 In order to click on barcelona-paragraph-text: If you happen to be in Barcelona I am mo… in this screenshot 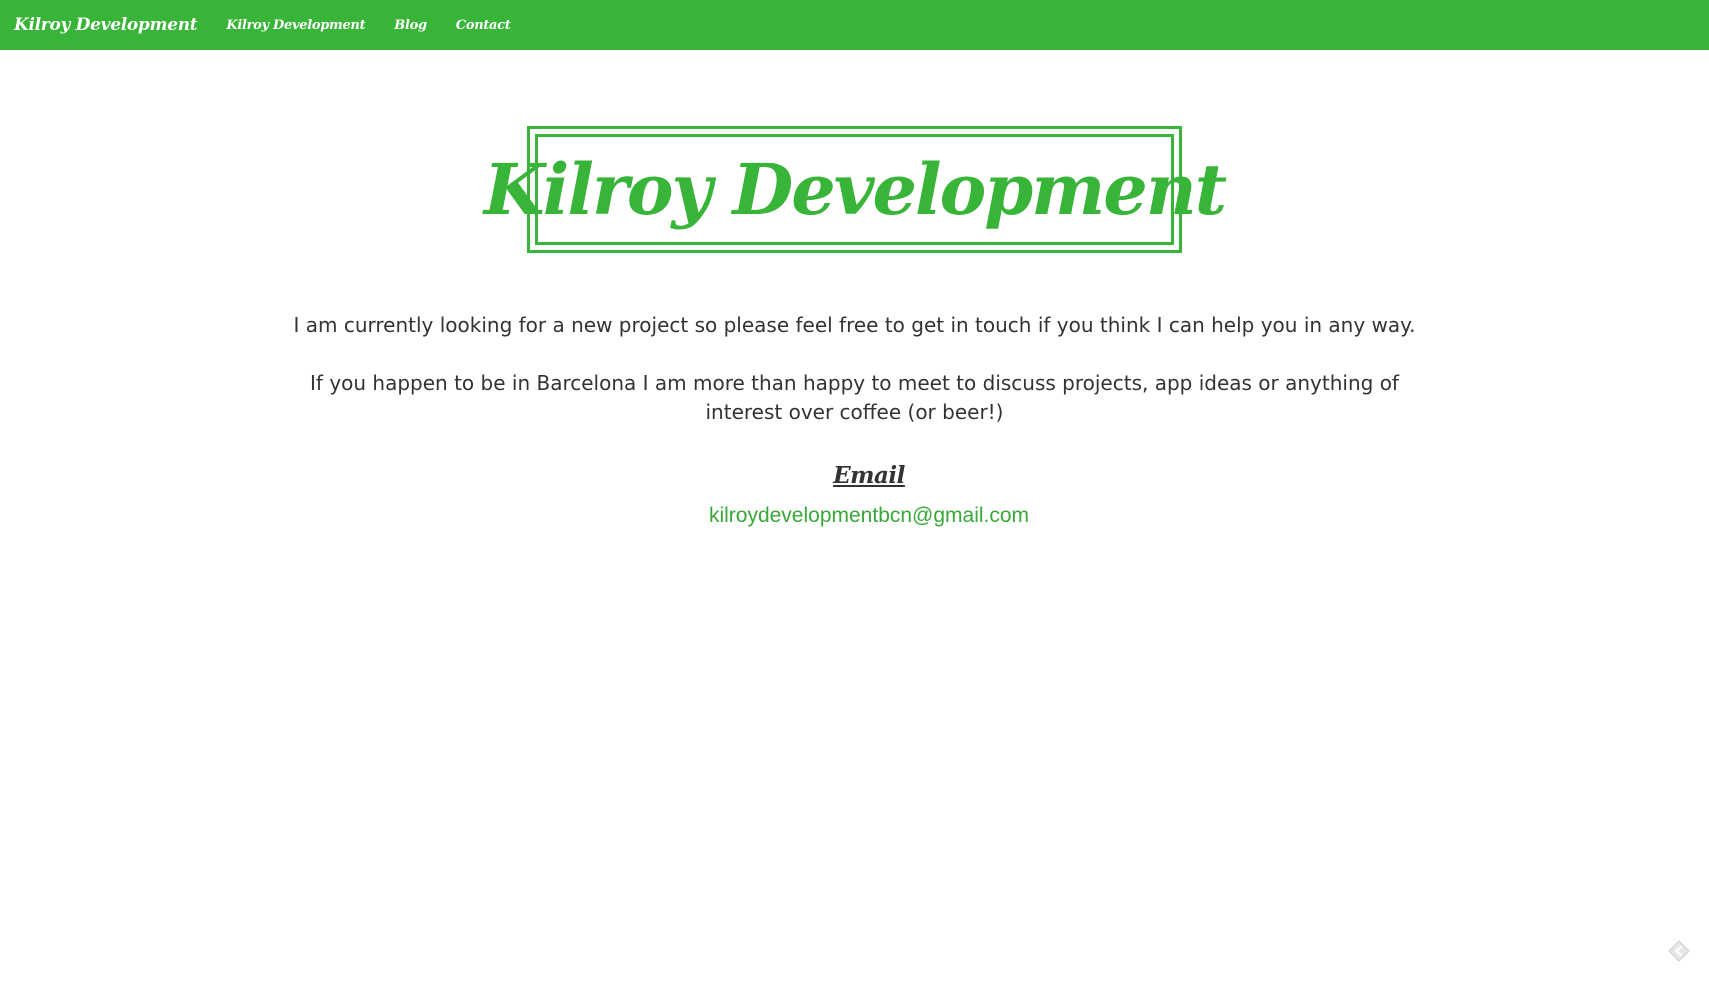, I will do `click(854, 397)`.